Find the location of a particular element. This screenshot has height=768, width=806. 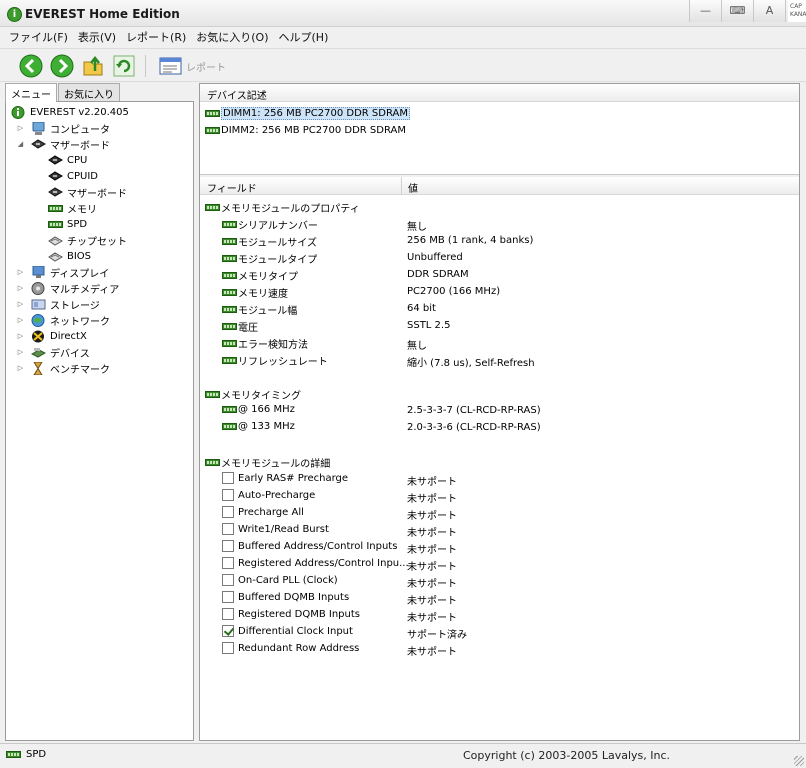

expand-multimedia-icon: ▷ is located at coordinates (20, 288).